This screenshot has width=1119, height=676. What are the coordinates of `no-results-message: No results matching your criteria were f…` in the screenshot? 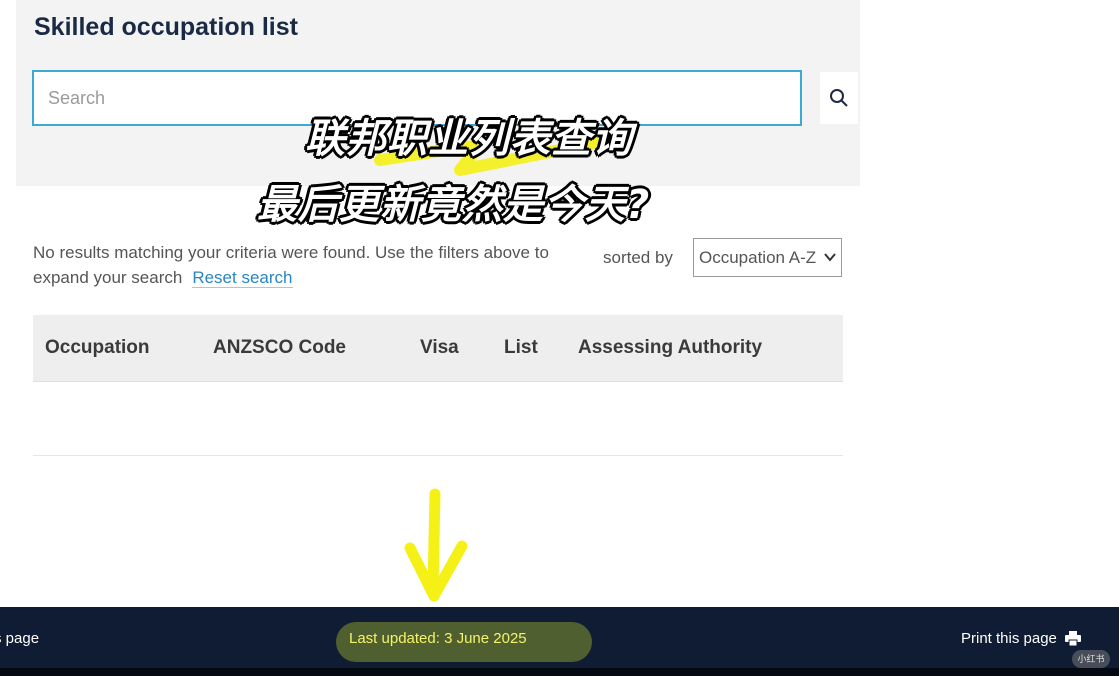 It's located at (303, 265).